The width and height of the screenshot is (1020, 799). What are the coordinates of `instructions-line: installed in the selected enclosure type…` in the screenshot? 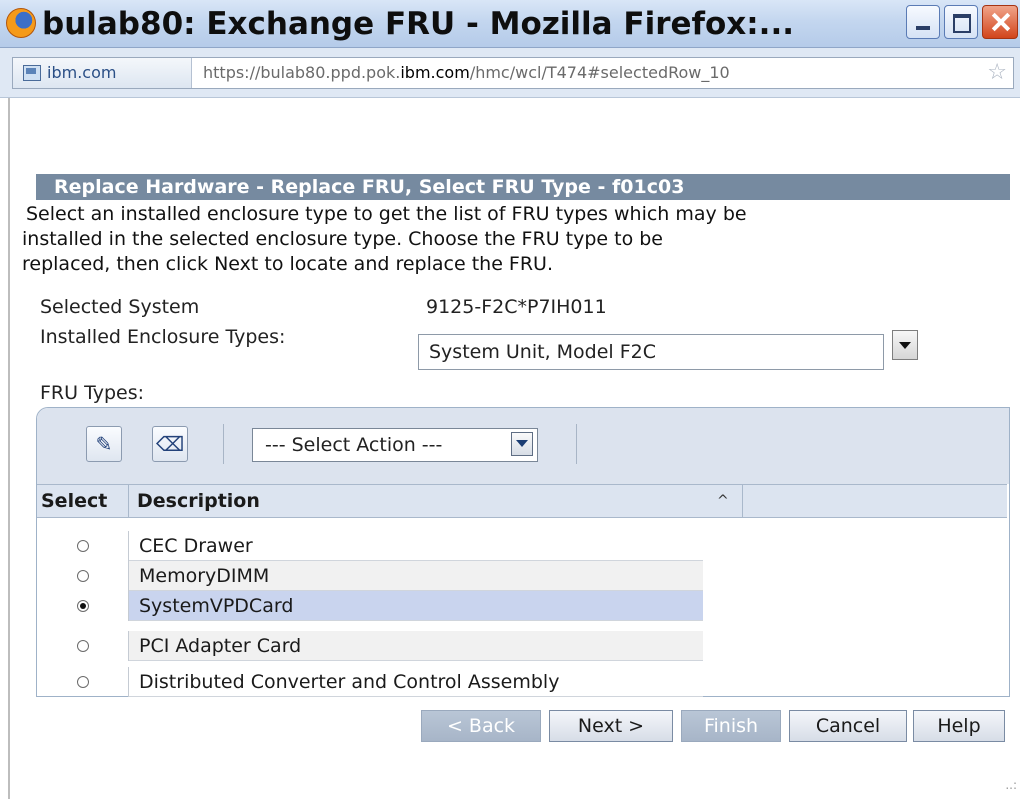 It's located at (342, 239).